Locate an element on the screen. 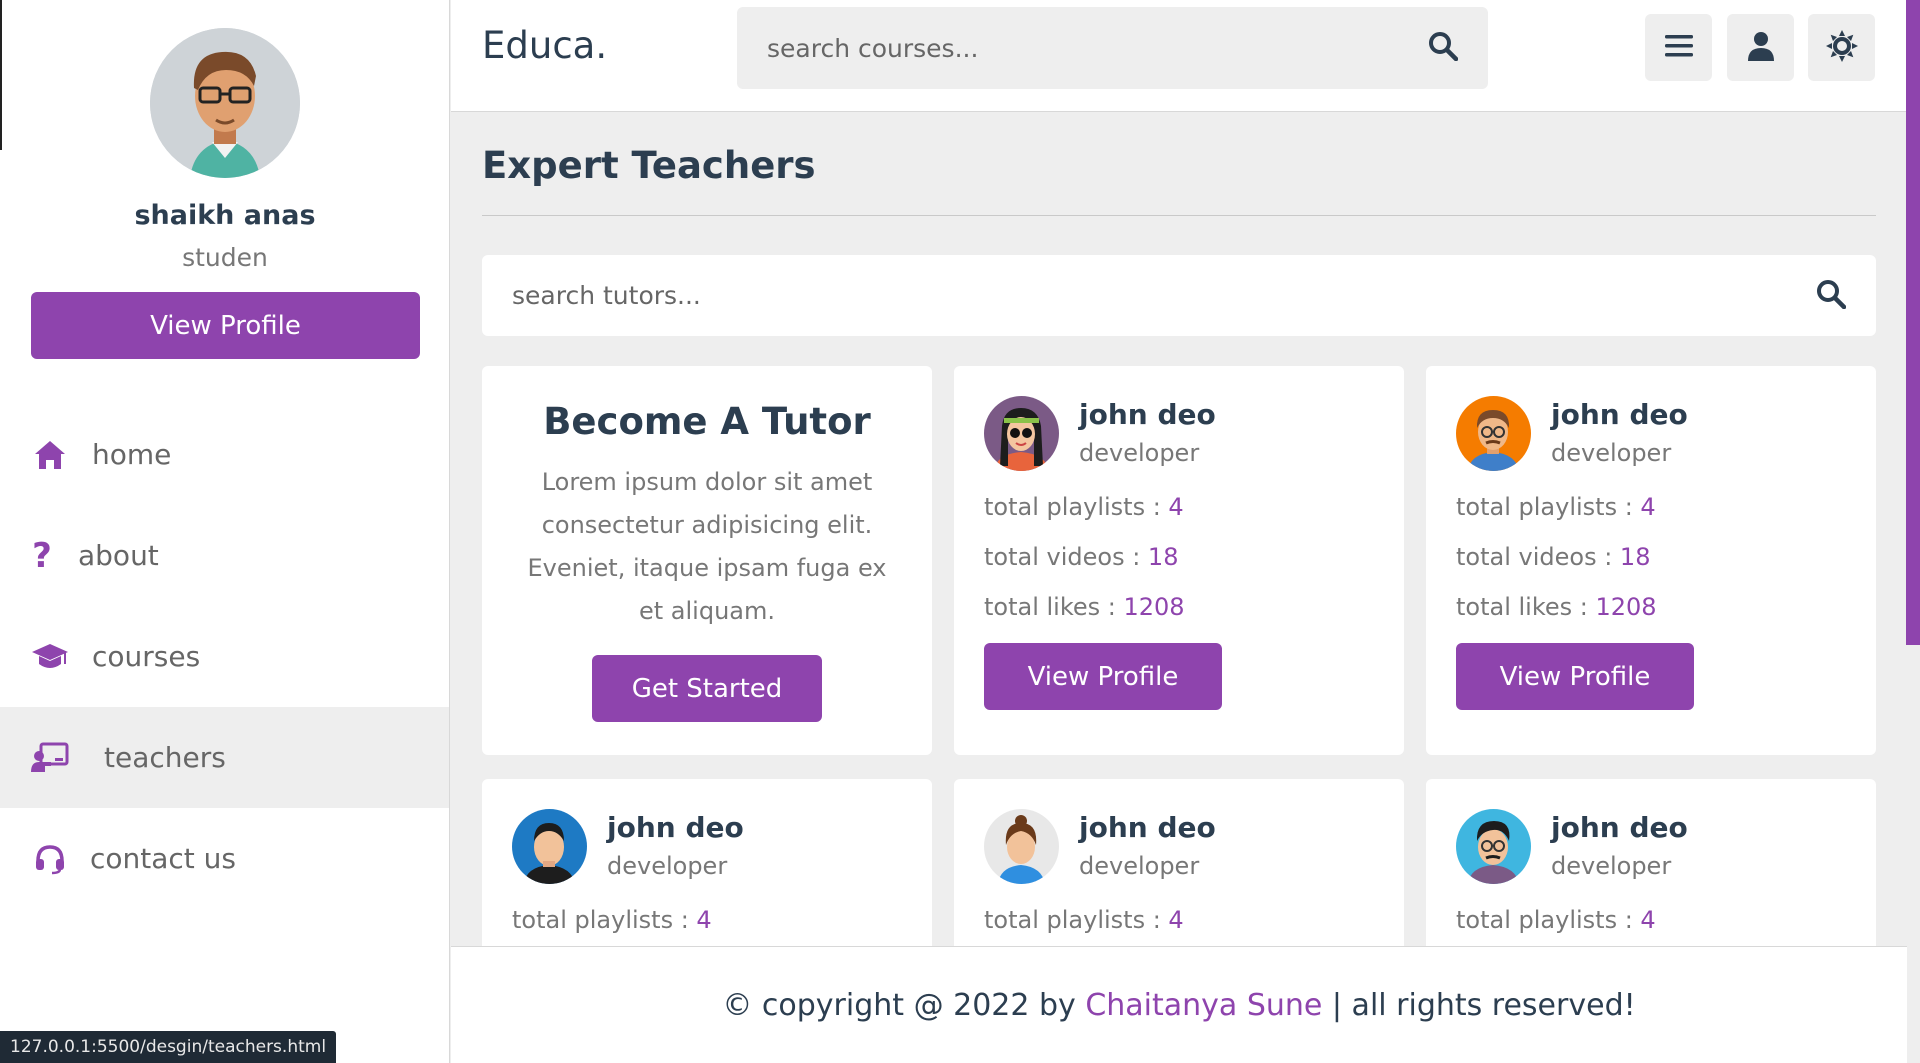 This screenshot has height=1063, width=1920. user-avatar-icon is located at coordinates (225, 103).